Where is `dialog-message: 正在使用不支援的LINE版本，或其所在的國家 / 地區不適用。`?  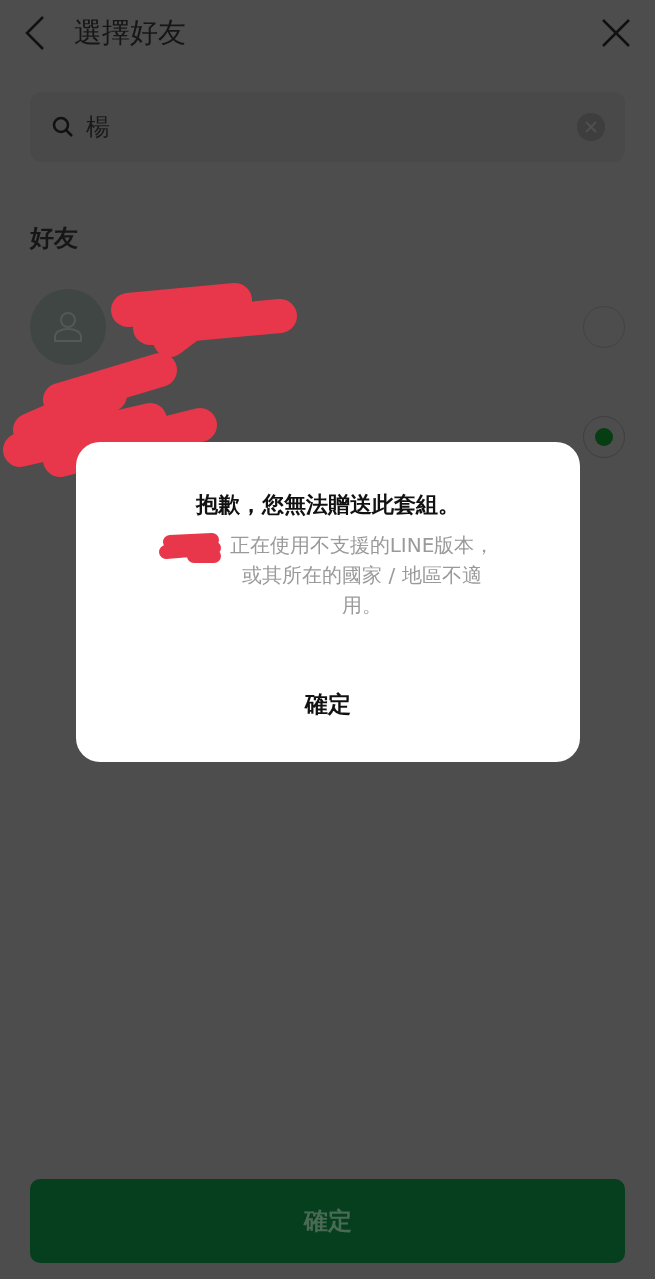
dialog-message: 正在使用不支援的LINE版本，或其所在的國家 / 地區不適用。 is located at coordinates (362, 575).